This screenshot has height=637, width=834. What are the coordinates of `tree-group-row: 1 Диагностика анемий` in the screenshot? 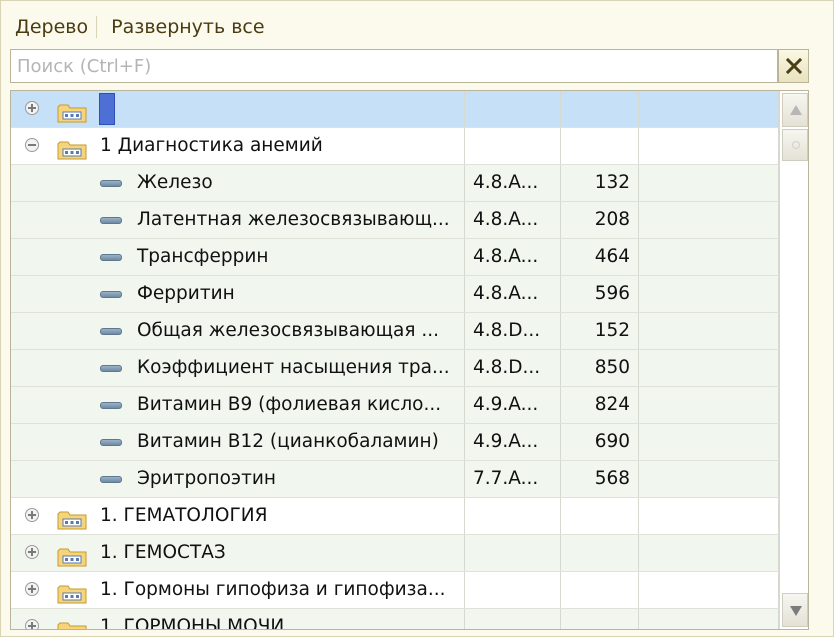 It's located at (395, 146).